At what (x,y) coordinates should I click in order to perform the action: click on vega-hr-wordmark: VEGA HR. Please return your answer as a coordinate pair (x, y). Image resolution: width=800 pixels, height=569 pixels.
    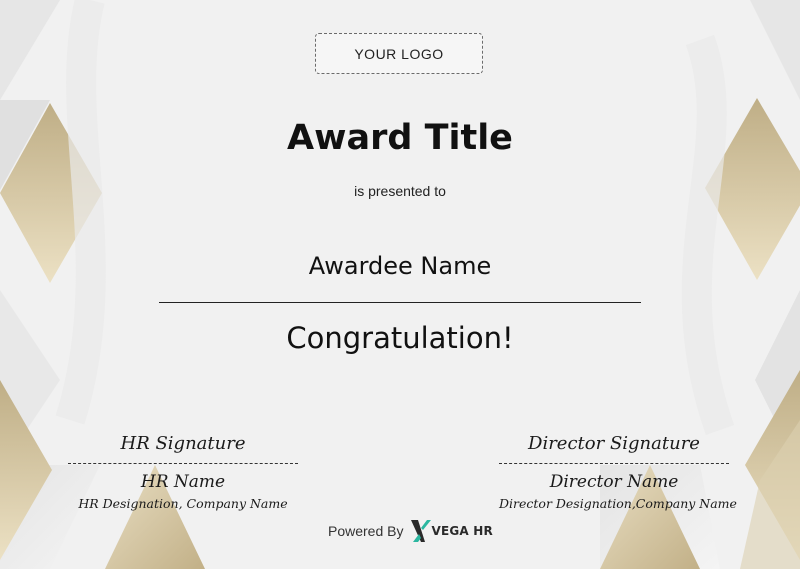
    Looking at the image, I should click on (462, 531).